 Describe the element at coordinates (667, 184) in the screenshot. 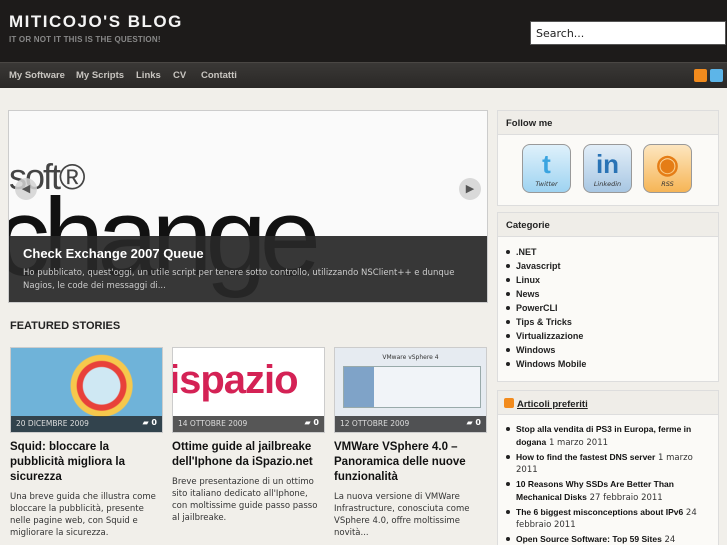

I see `rss-label: RSS` at that location.